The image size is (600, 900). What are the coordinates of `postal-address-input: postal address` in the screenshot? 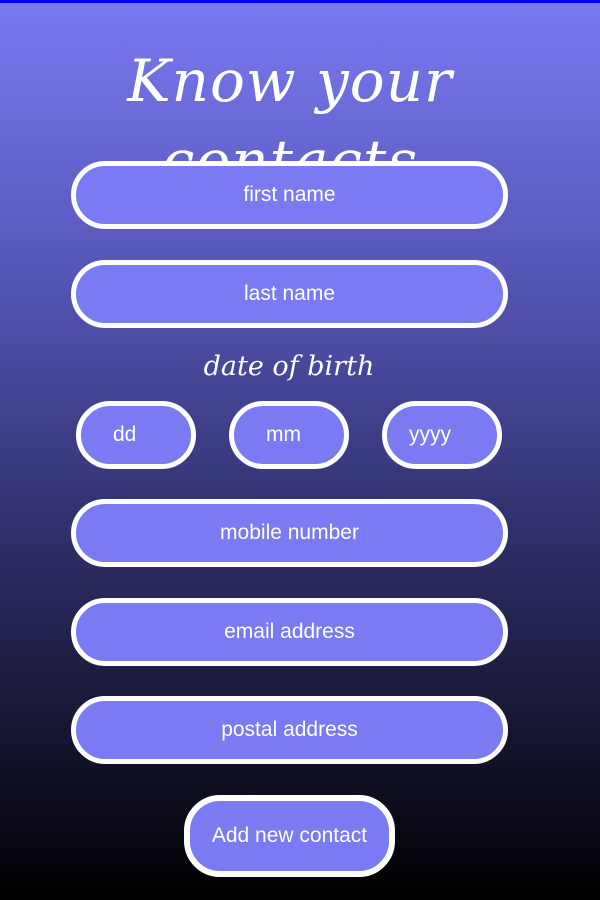 It's located at (289, 730).